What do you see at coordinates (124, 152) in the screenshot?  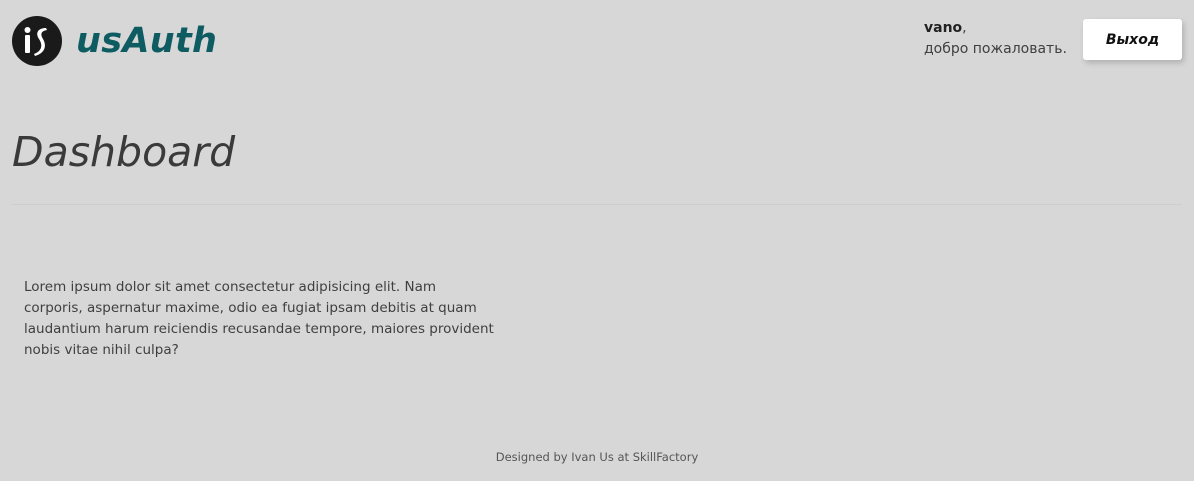 I see `page-title: Dashboard` at bounding box center [124, 152].